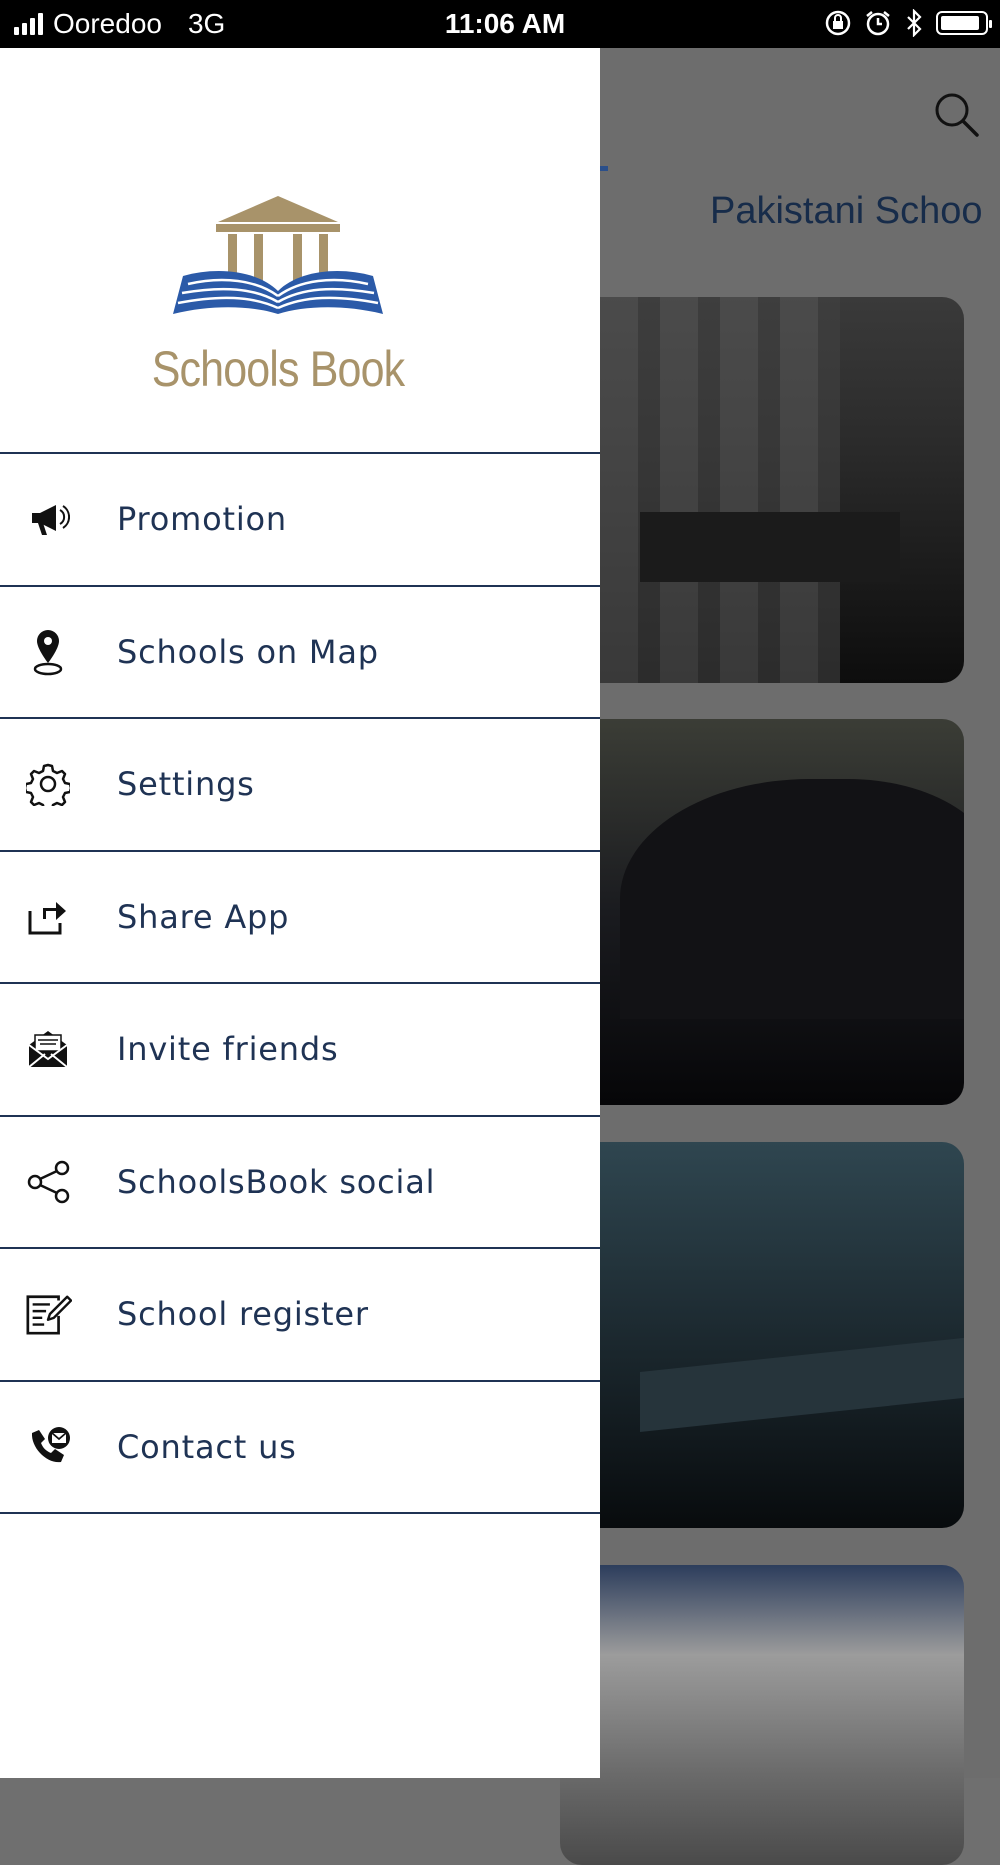 The width and height of the screenshot is (1000, 1865). Describe the element at coordinates (964, 23) in the screenshot. I see `battery-icon` at that location.